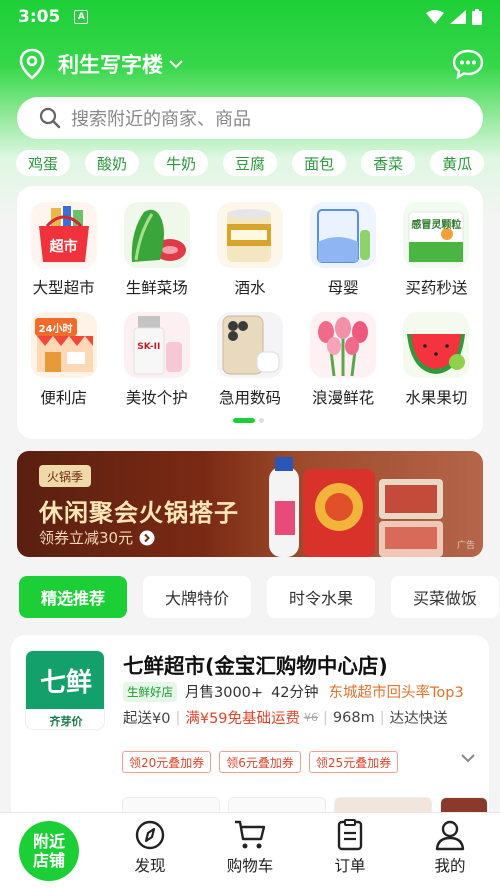 The image size is (500, 888). I want to click on category-convenience-store: 24小时 便利店, so click(63, 360).